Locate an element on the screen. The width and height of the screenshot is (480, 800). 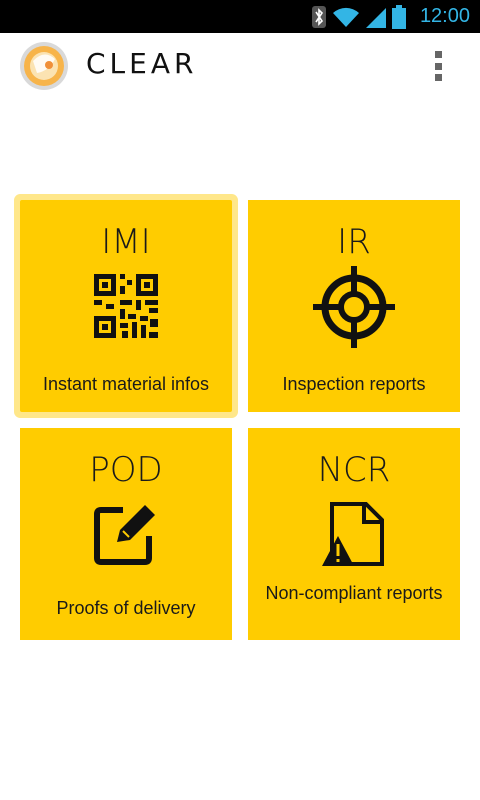
tile-label: Inspection reports is located at coordinates (354, 384).